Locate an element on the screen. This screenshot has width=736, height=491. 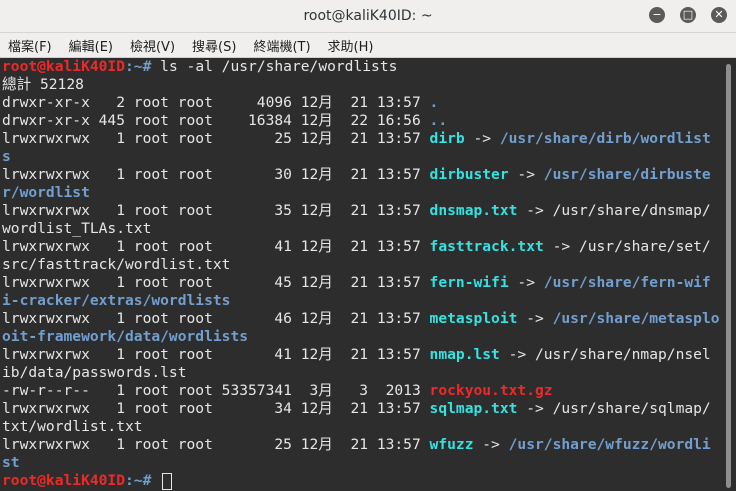
link-target: r/wordlist is located at coordinates (46, 192).